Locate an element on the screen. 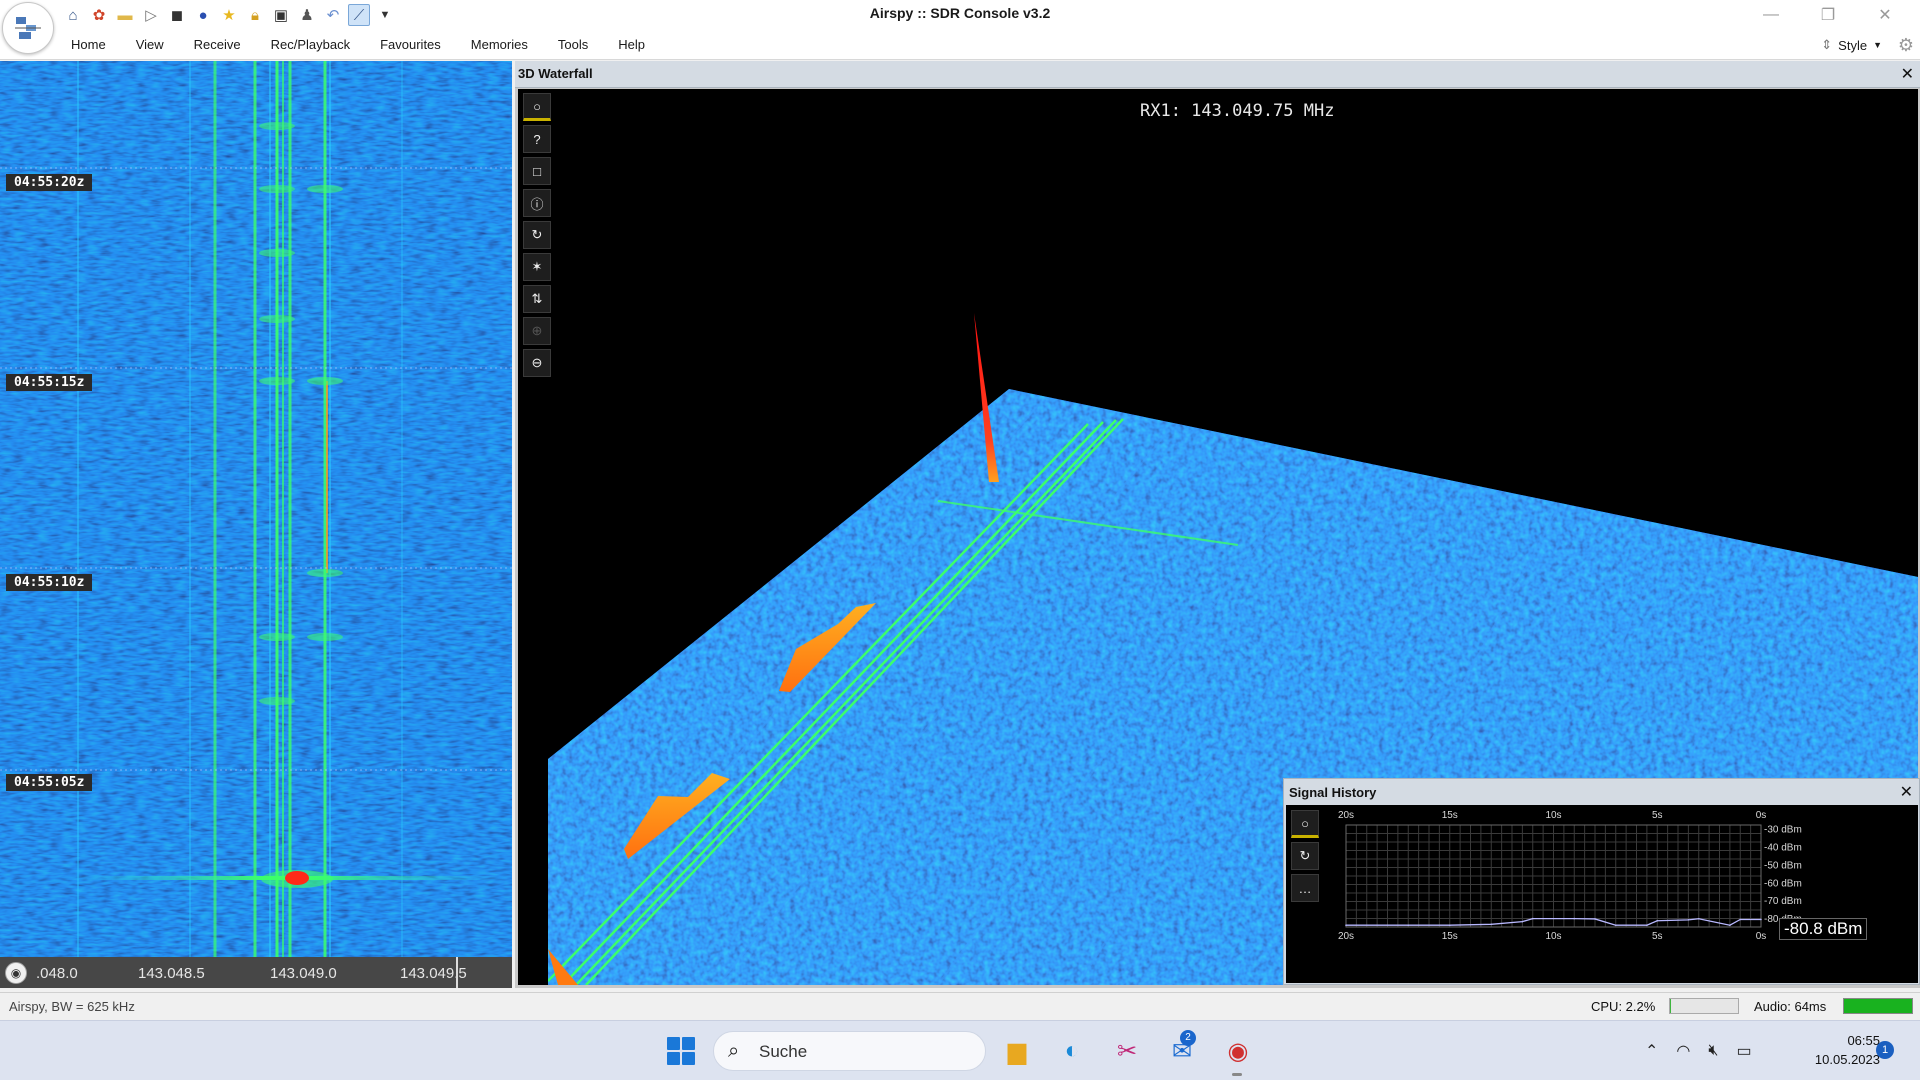  menu-favourites: Favourites is located at coordinates (410, 45).